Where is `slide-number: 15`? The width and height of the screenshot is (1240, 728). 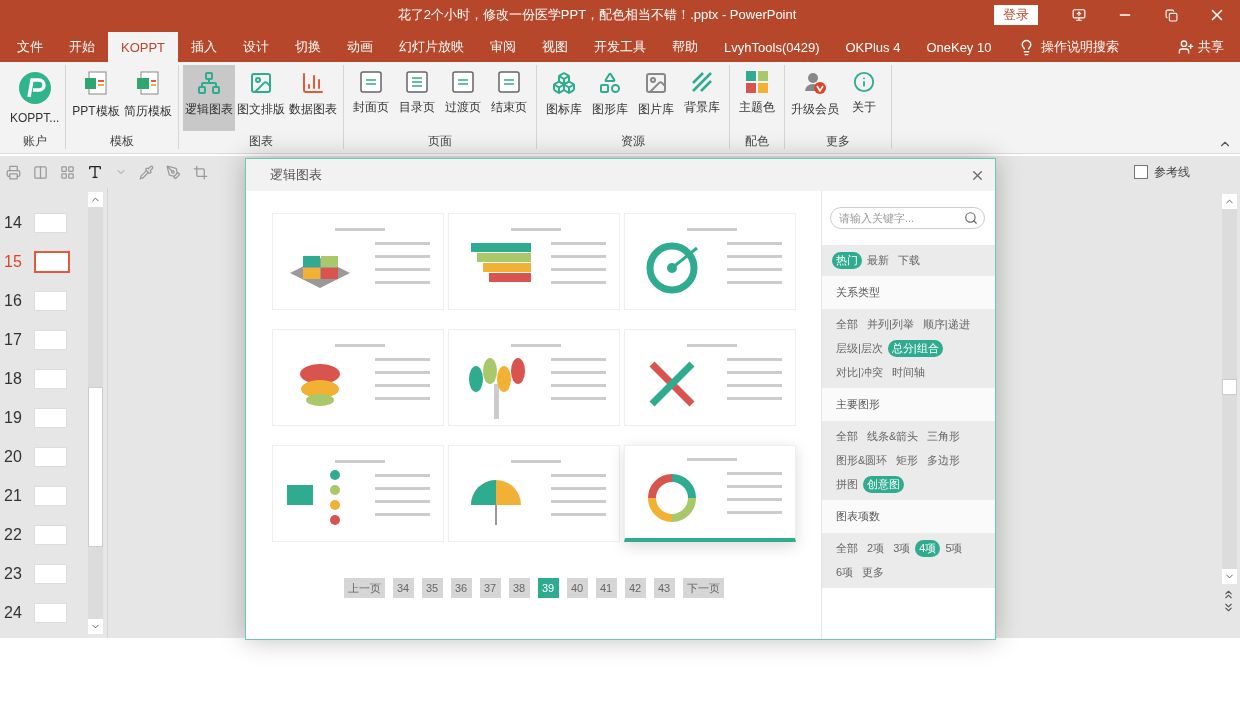 slide-number: 15 is located at coordinates (13, 262).